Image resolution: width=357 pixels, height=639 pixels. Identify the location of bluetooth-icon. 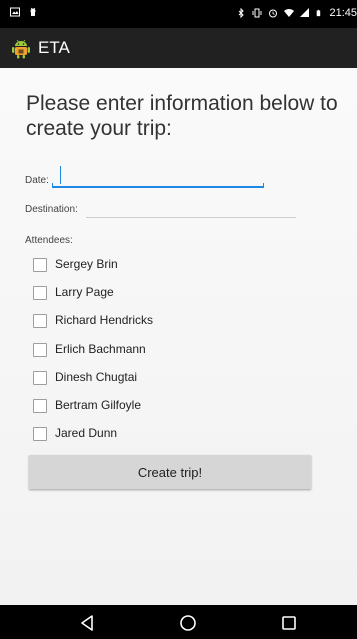
(242, 13).